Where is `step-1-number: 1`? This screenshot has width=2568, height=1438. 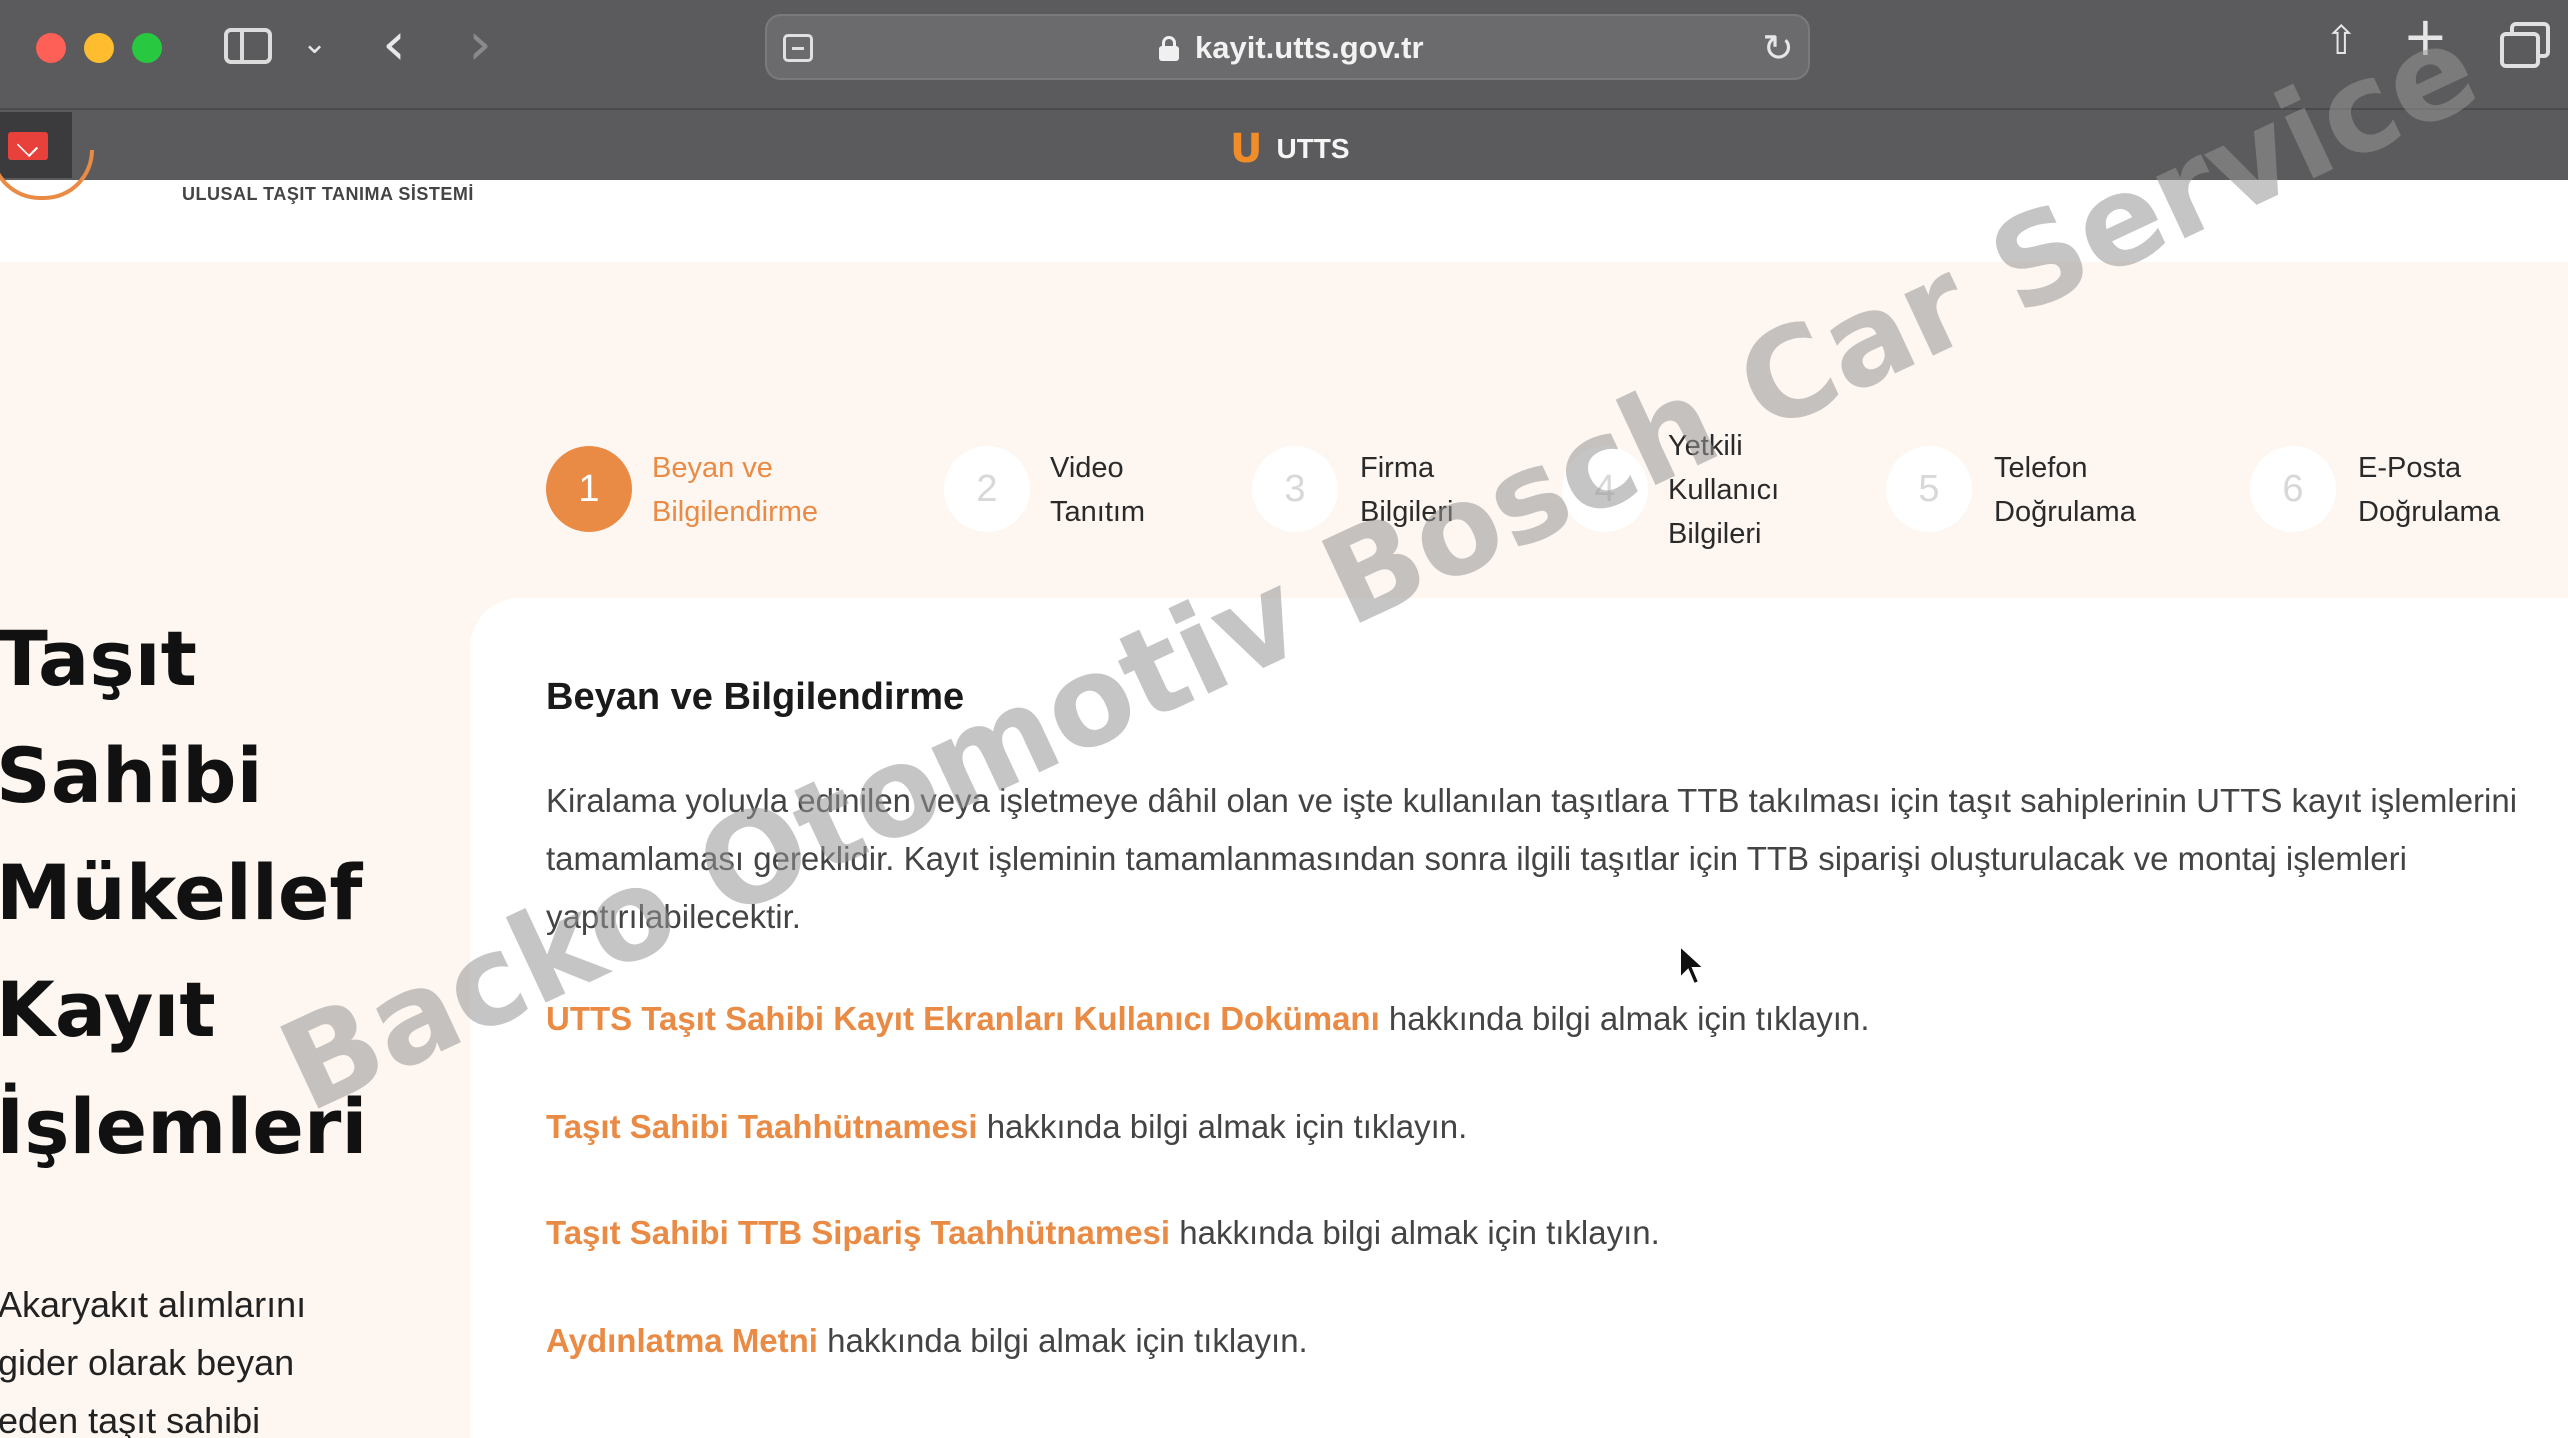 step-1-number: 1 is located at coordinates (589, 489).